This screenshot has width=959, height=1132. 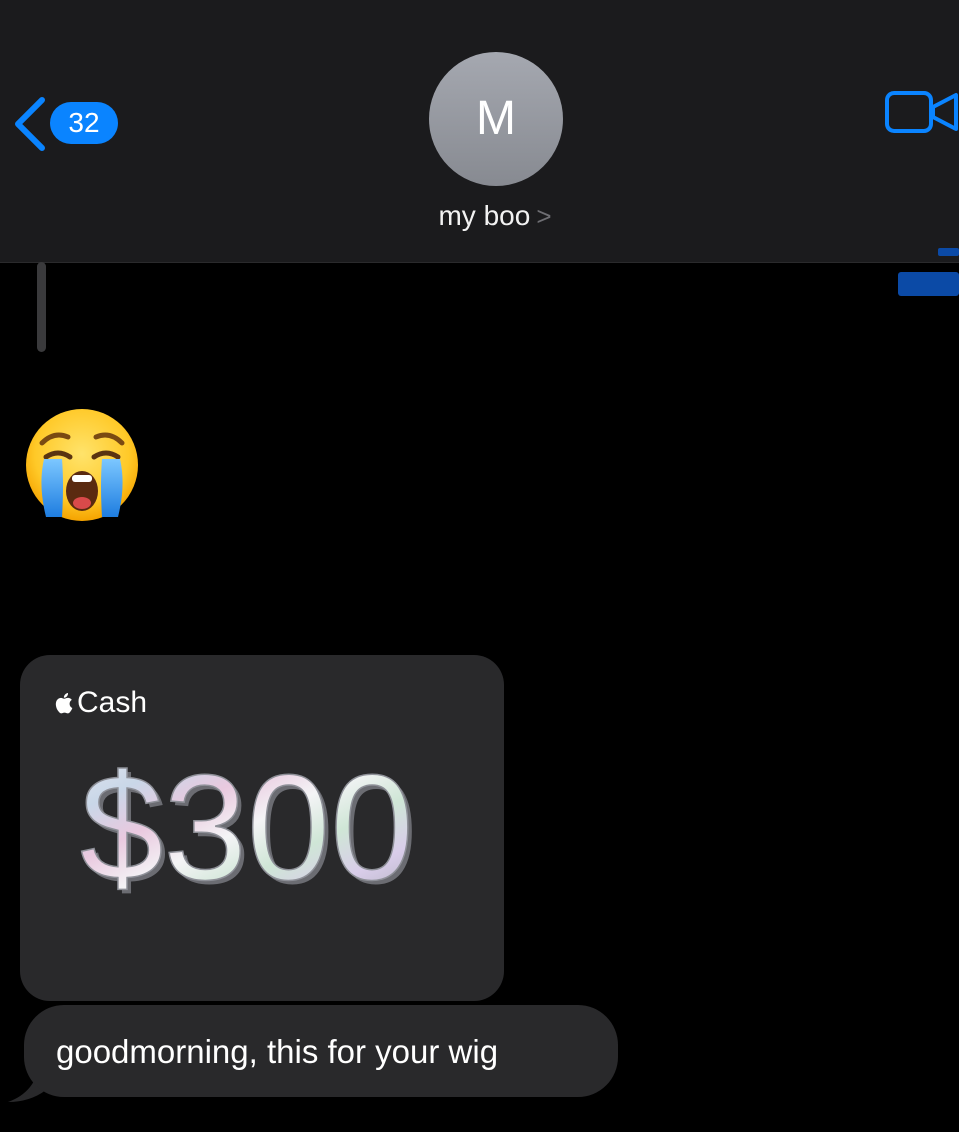 I want to click on cash-amount-value: $300, so click(x=247, y=825).